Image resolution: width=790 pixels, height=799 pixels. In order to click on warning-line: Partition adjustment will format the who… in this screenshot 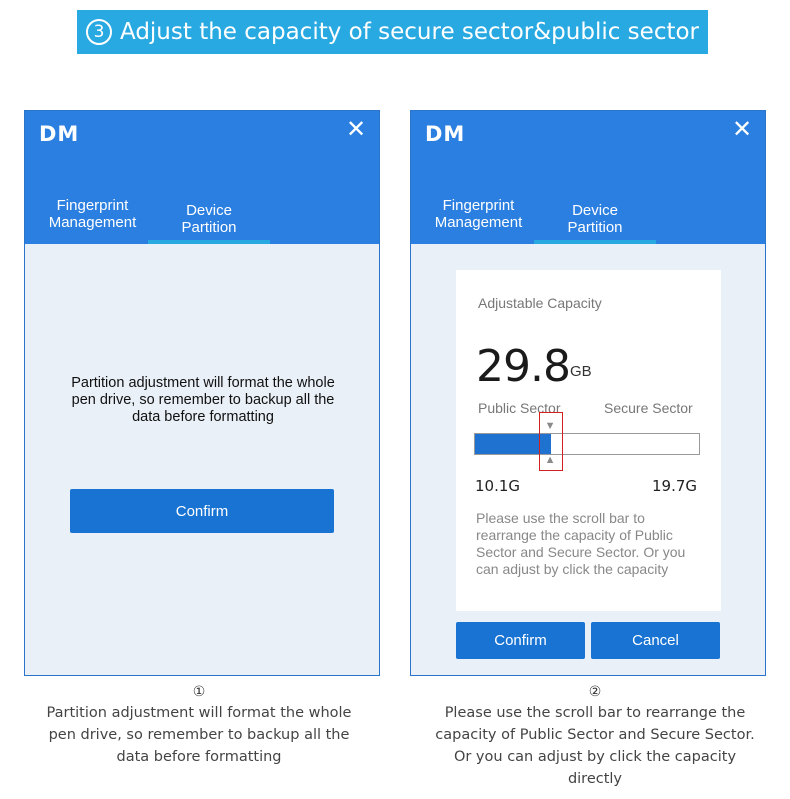, I will do `click(203, 383)`.